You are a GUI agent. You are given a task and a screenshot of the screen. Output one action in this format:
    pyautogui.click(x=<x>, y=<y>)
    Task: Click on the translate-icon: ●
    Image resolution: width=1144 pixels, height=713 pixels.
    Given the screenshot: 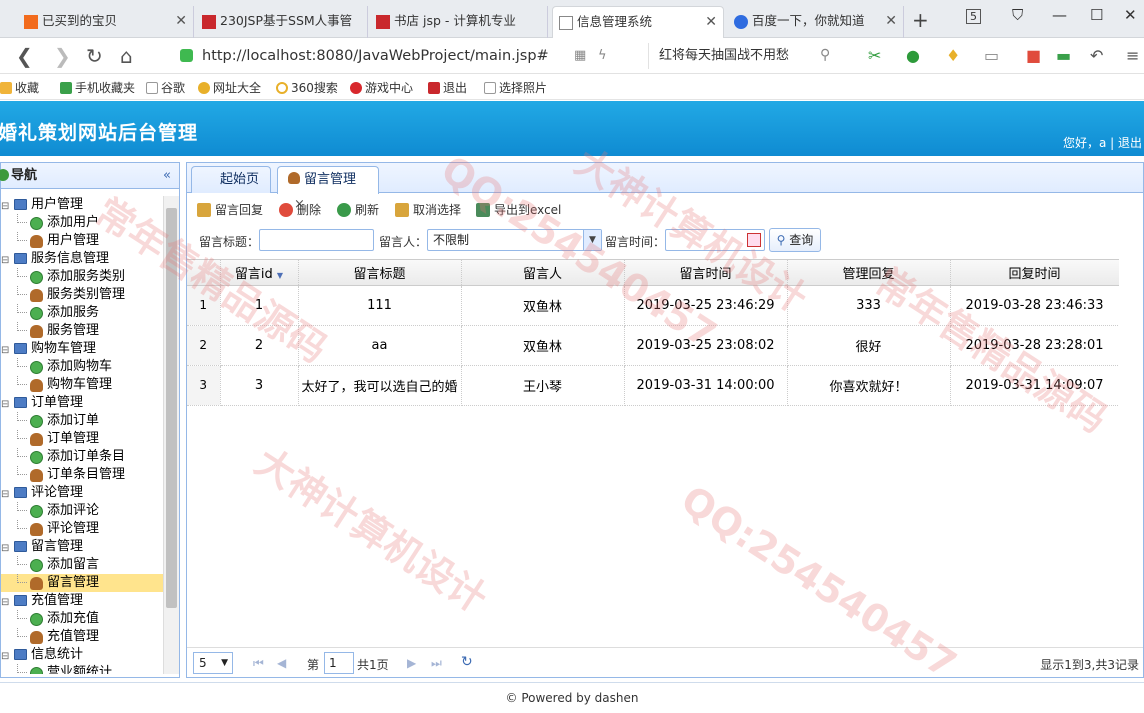 What is the action you would take?
    pyautogui.click(x=913, y=55)
    